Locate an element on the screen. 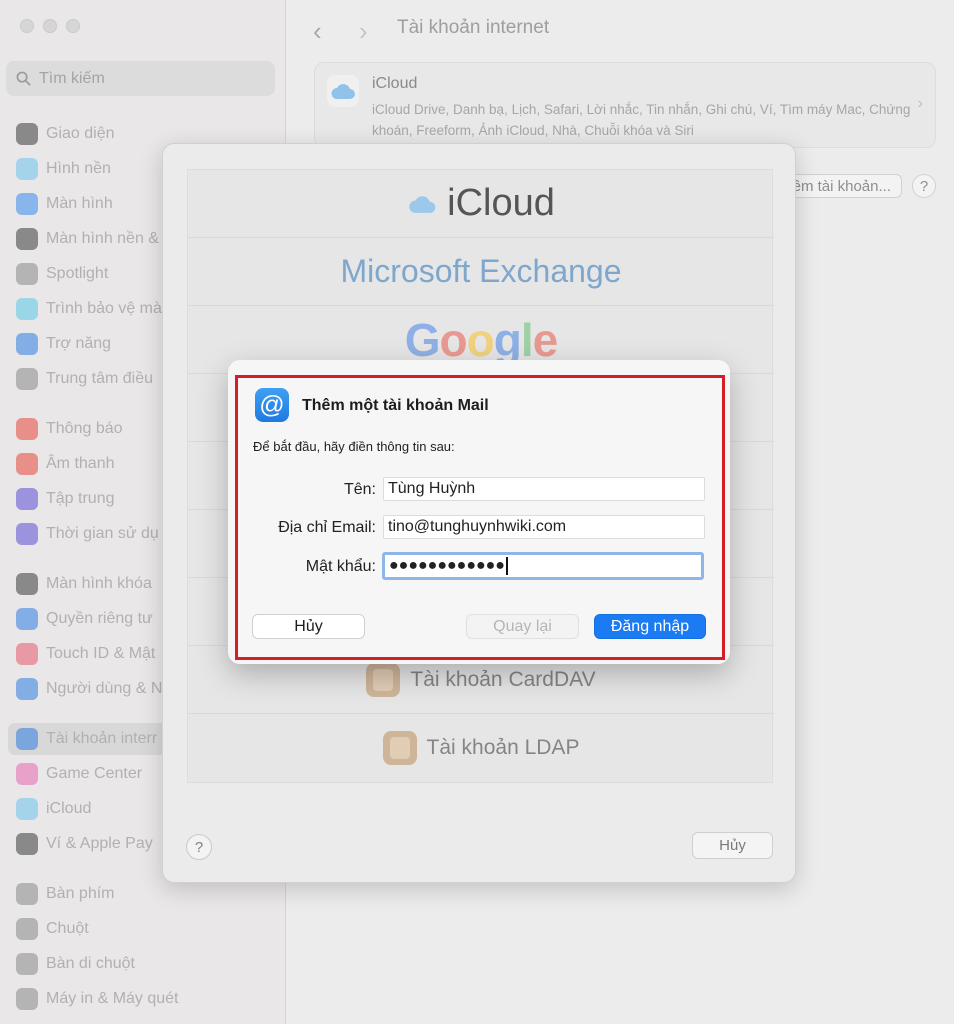 The height and width of the screenshot is (1024, 954). screen-time-icon is located at coordinates (27, 534).